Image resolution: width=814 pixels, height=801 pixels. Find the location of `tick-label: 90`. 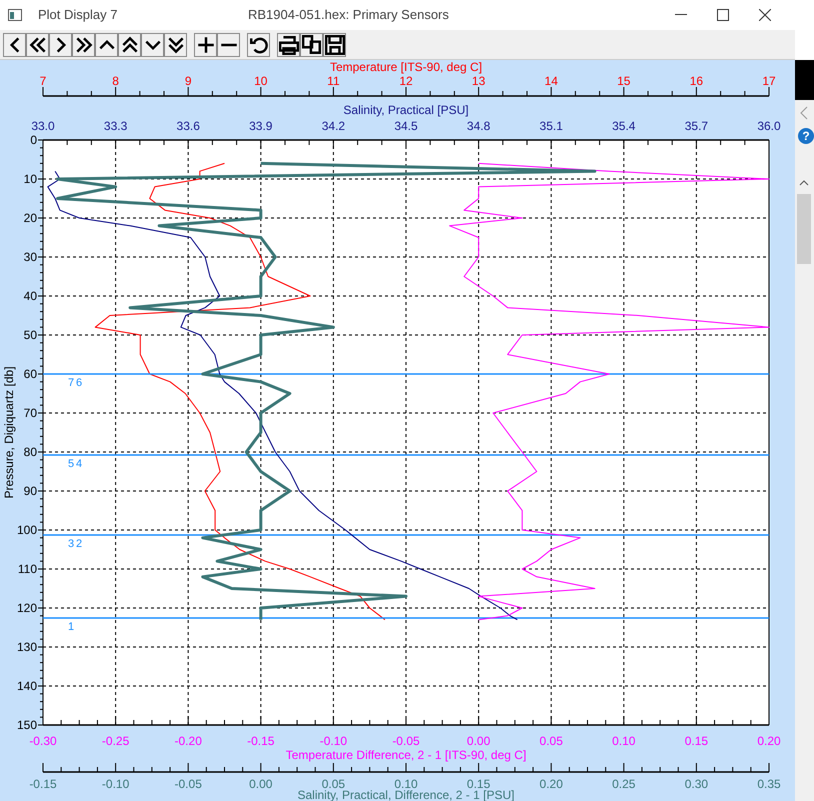

tick-label: 90 is located at coordinates (30, 491).